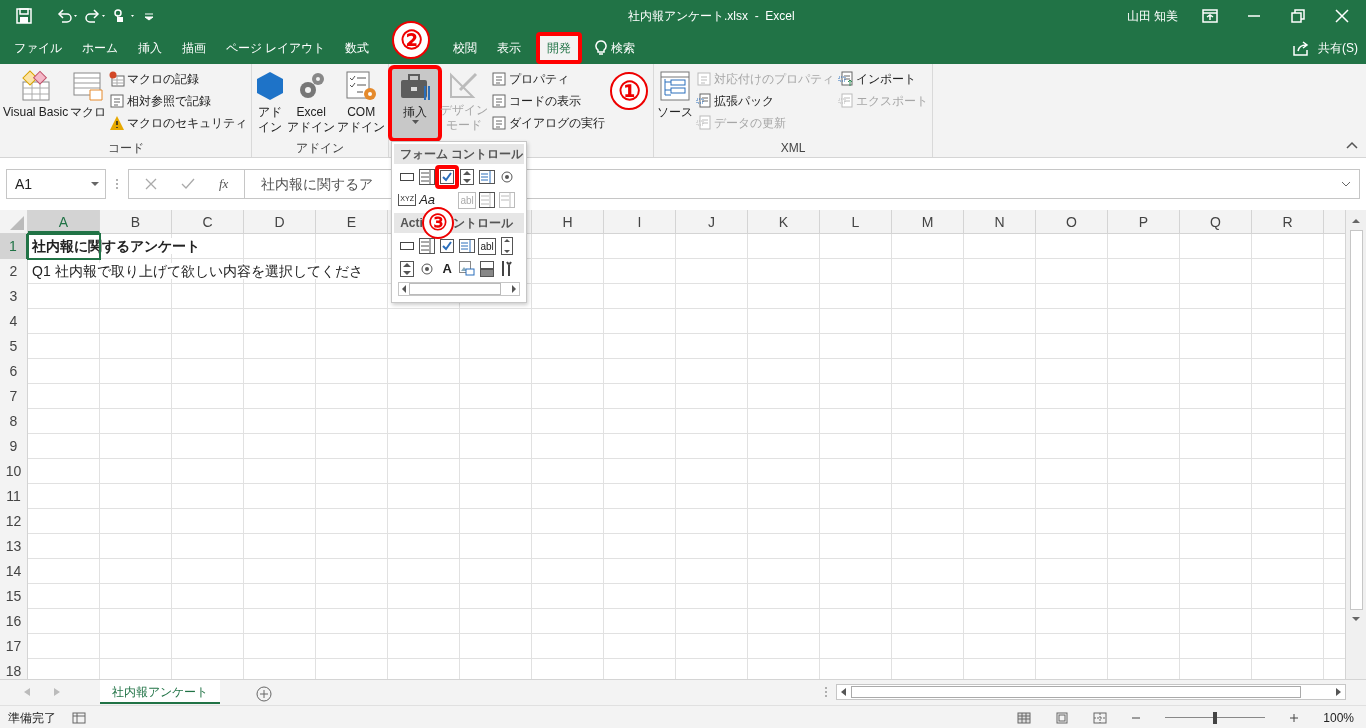  What do you see at coordinates (224, 184) in the screenshot?
I see `insert-function-button: fx` at bounding box center [224, 184].